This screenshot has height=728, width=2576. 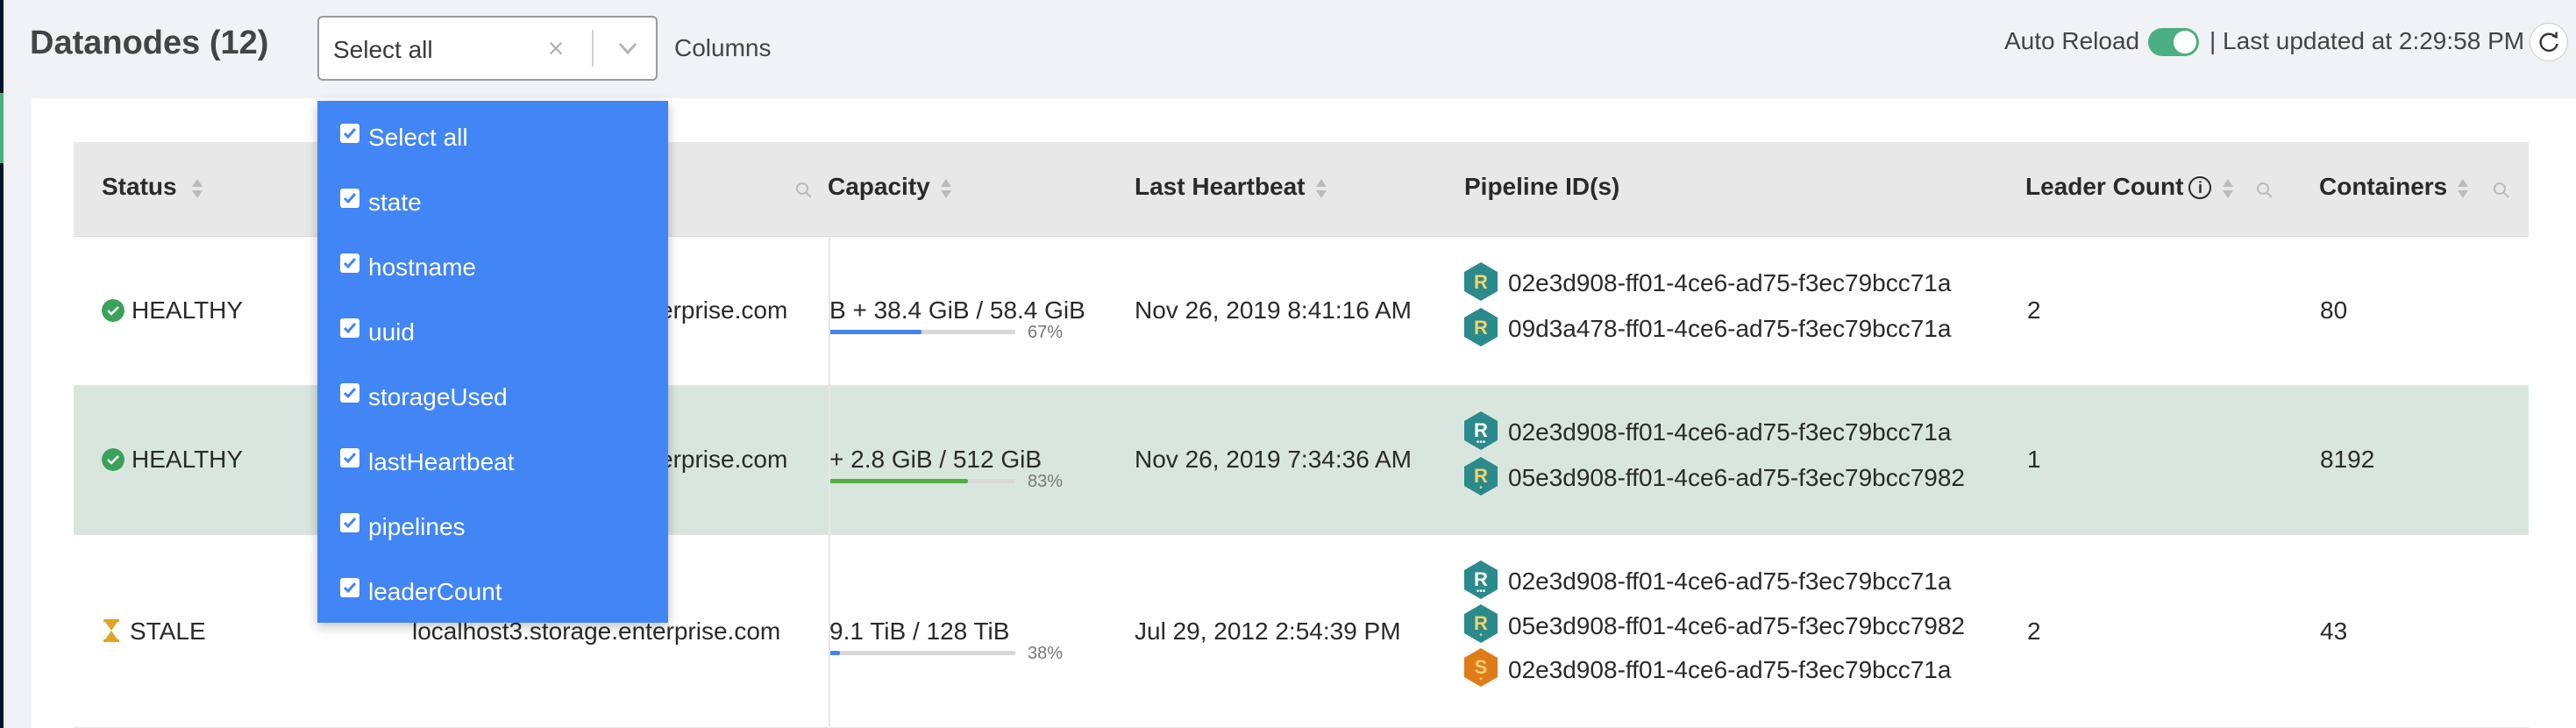 I want to click on column-header-label: Leader Count, so click(x=2104, y=186).